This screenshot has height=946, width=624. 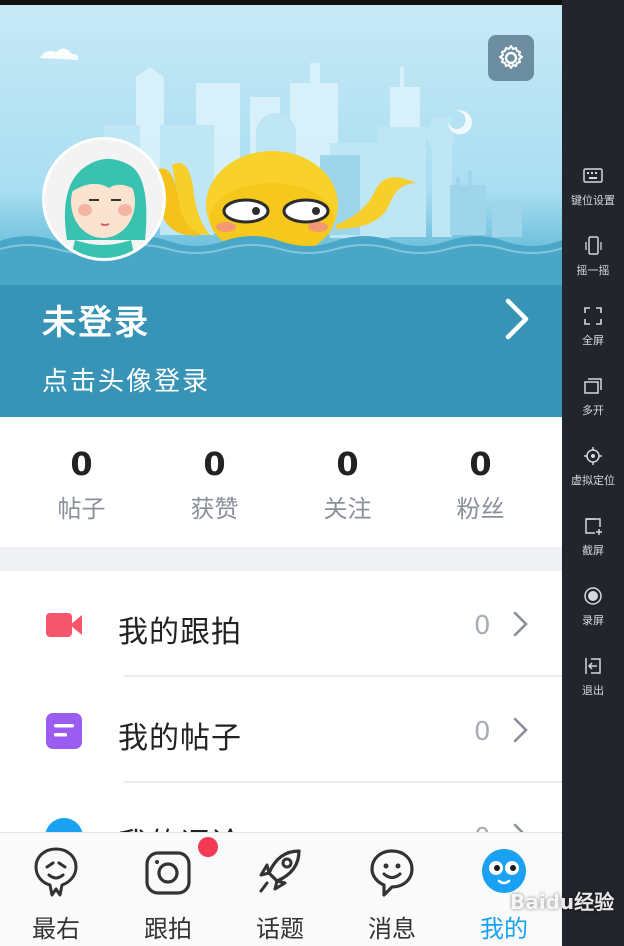 I want to click on avatar, so click(x=104, y=199).